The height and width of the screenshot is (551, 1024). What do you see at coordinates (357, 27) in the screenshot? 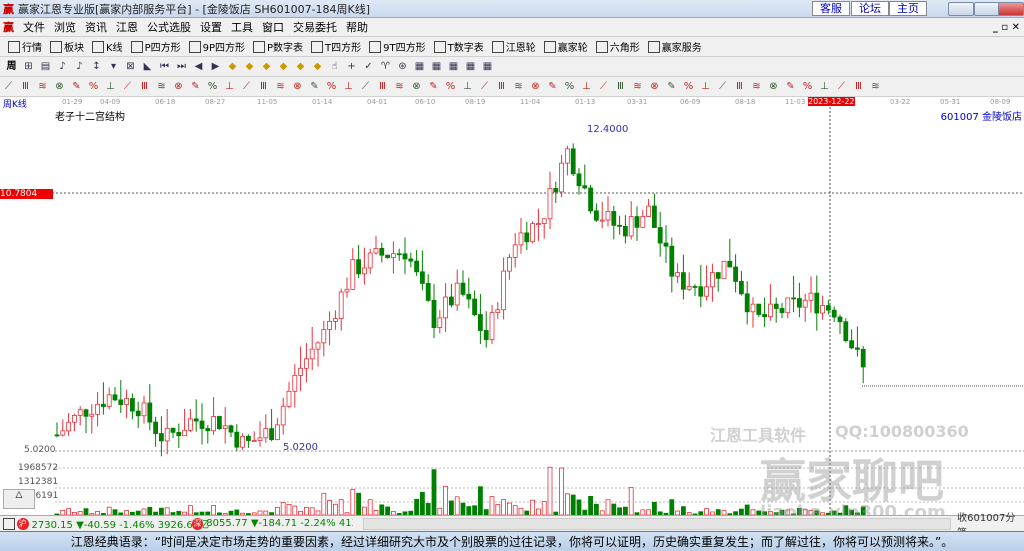
I see `menu-help: 帮助` at bounding box center [357, 27].